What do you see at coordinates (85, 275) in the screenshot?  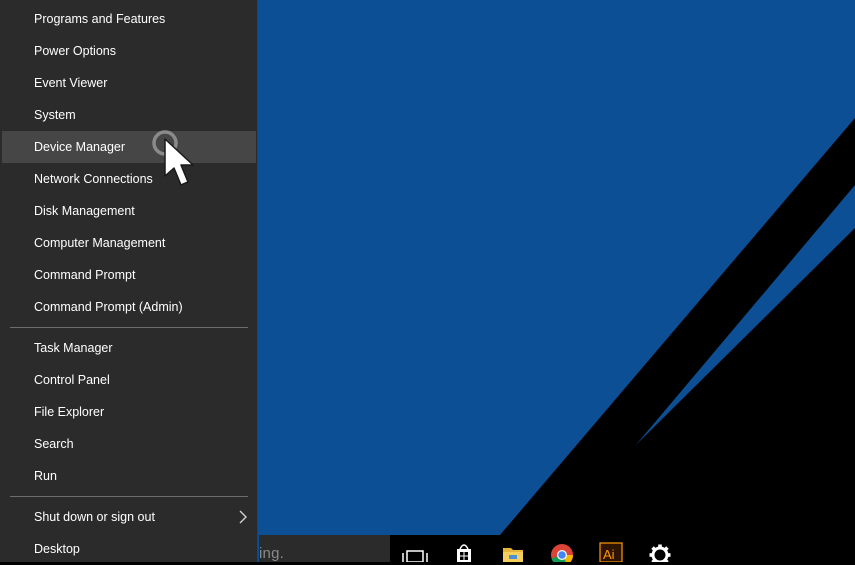 I see `menu-item-label: Command Prompt` at bounding box center [85, 275].